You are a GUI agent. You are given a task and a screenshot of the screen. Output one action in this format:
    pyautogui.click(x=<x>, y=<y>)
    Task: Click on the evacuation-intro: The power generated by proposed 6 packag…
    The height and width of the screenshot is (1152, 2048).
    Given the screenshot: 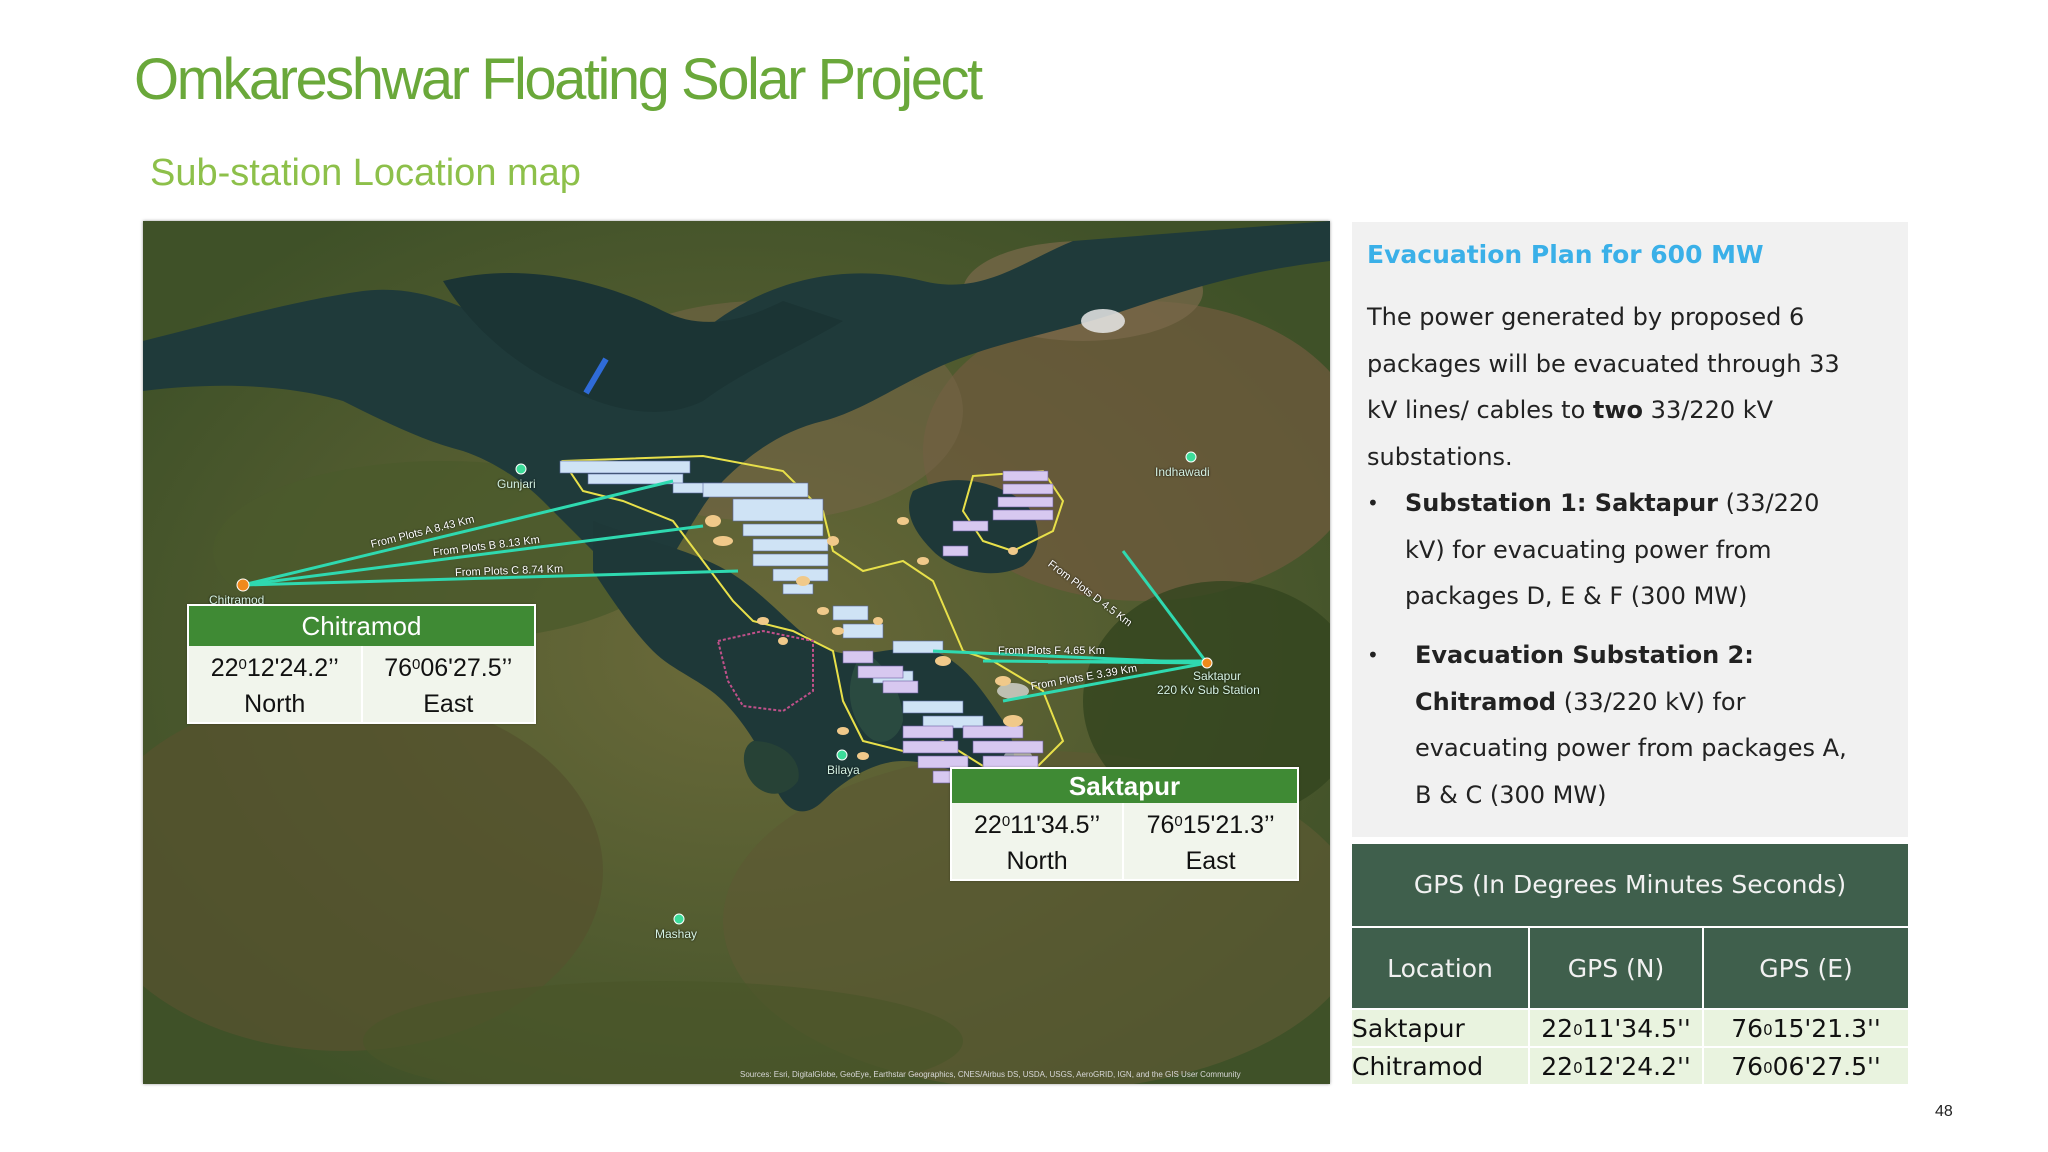 What is the action you would take?
    pyautogui.click(x=1603, y=387)
    